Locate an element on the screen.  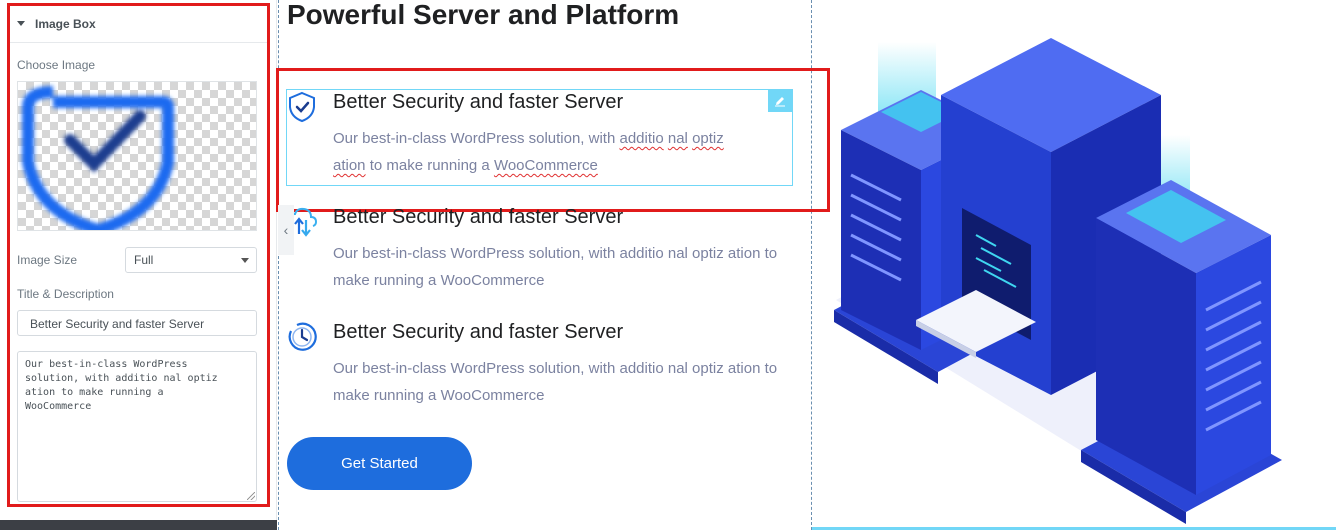
page-heading: Powerful Server and Platform is located at coordinates (483, 15).